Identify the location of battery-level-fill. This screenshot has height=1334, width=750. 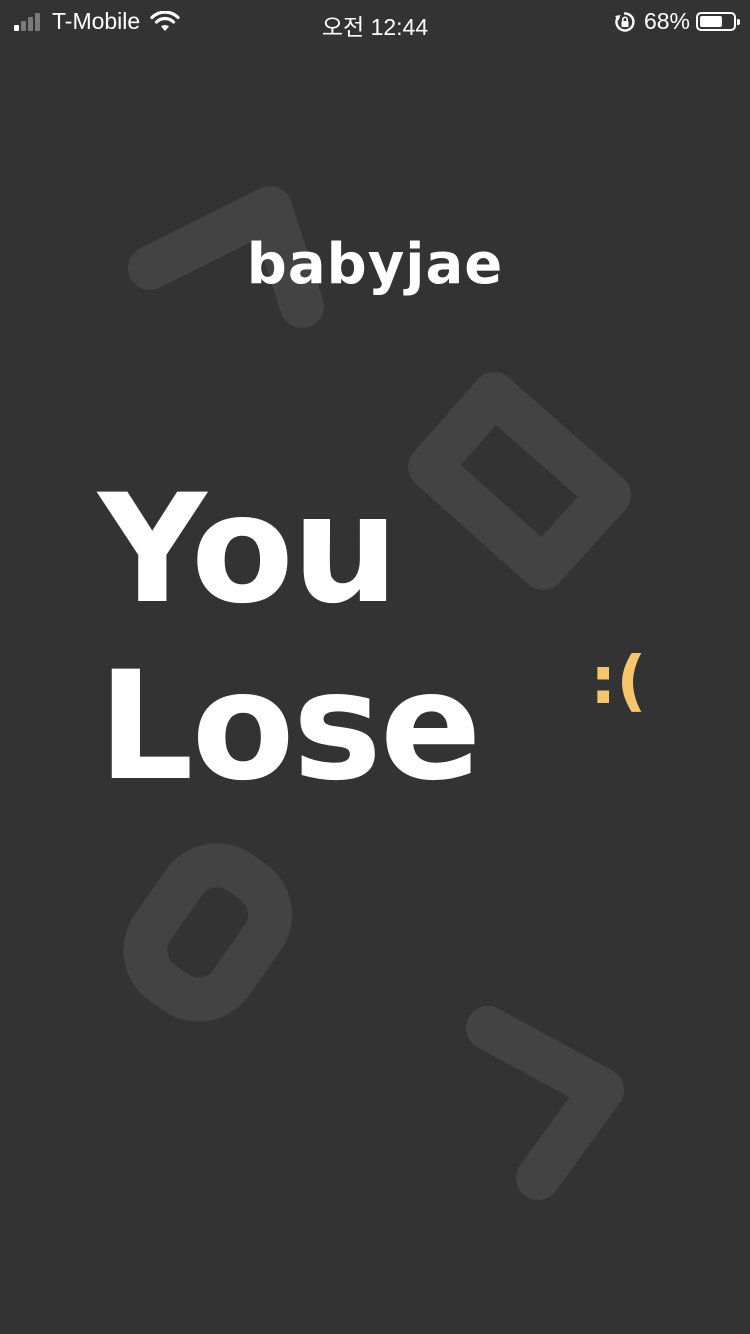
(711, 21).